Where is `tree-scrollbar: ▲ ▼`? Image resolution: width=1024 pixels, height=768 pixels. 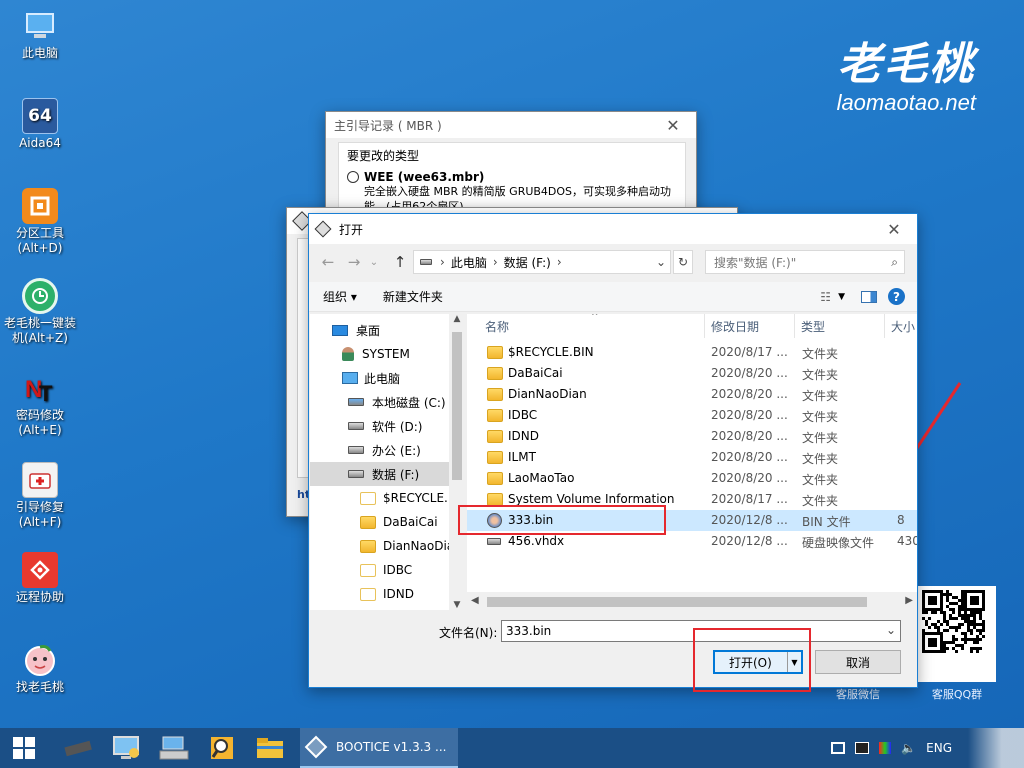
tree-scrollbar: ▲ ▼ is located at coordinates (457, 462).